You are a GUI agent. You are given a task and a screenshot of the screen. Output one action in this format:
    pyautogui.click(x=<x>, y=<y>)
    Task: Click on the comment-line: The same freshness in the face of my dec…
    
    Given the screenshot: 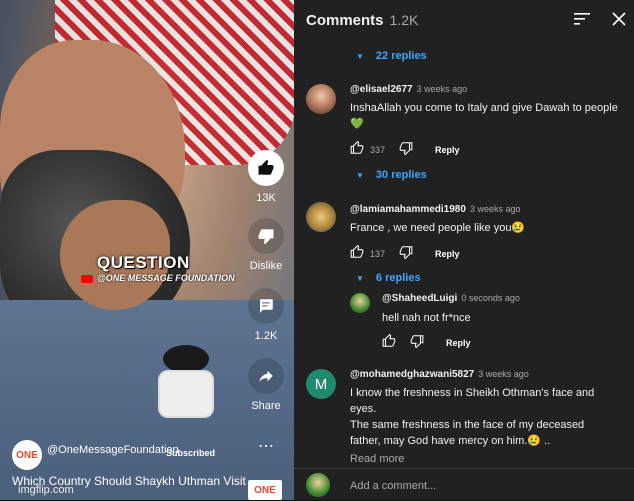 What is the action you would take?
    pyautogui.click(x=467, y=425)
    